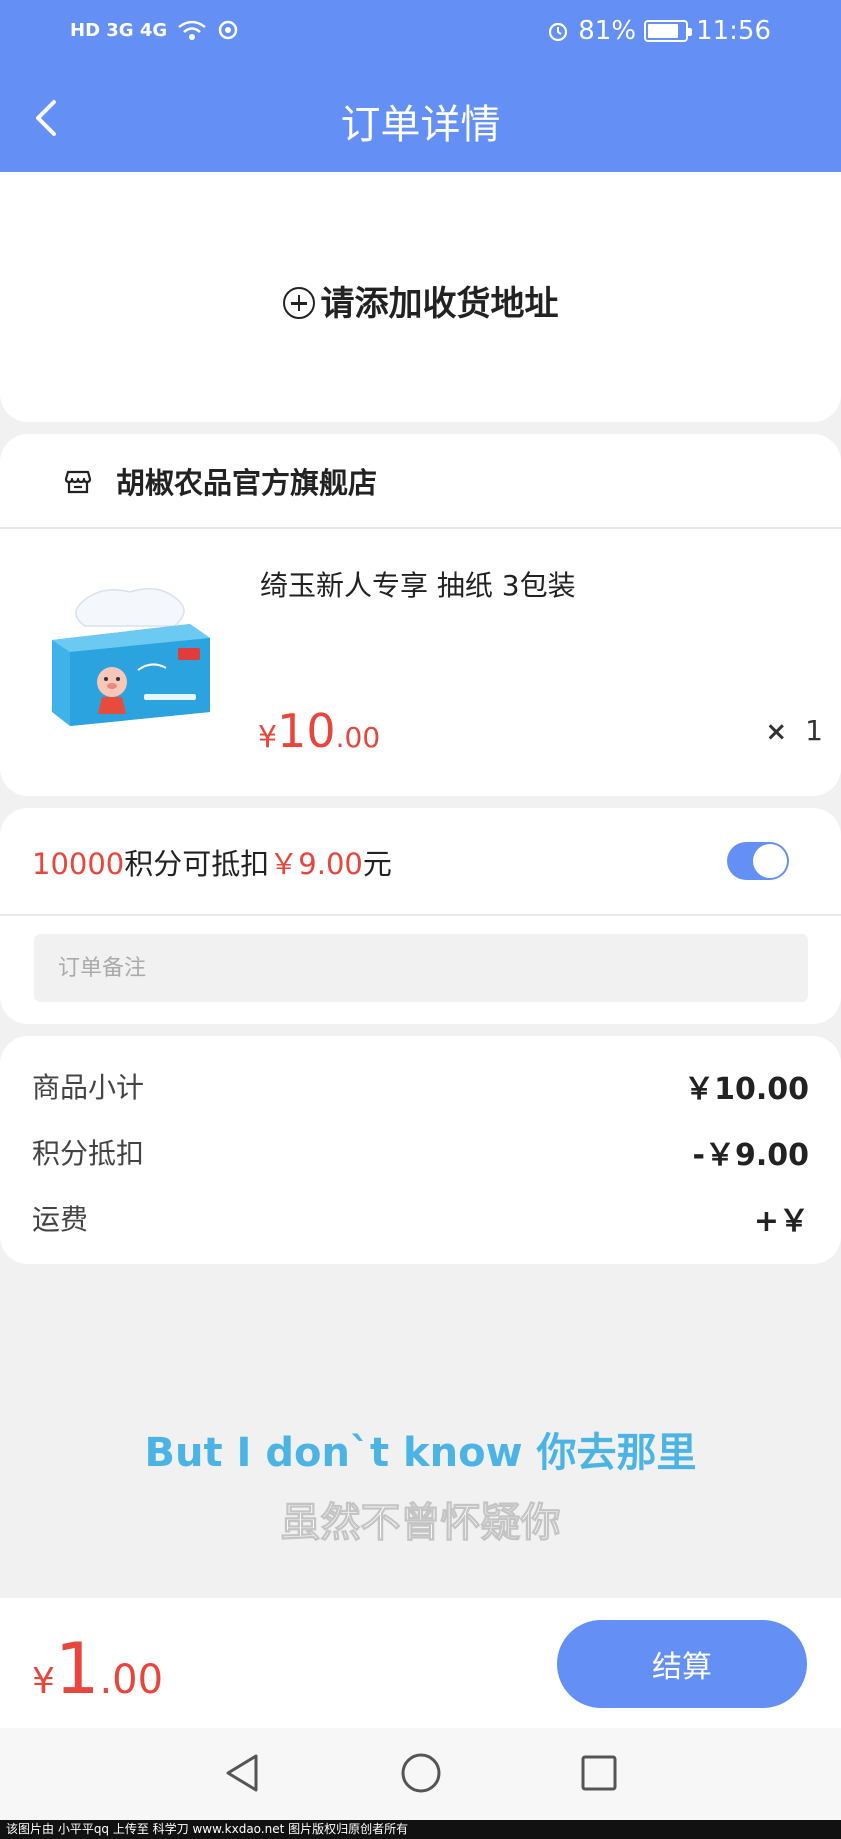 The height and width of the screenshot is (1839, 841). What do you see at coordinates (750, 1155) in the screenshot?
I see `points-deduct-value: -￥9.00` at bounding box center [750, 1155].